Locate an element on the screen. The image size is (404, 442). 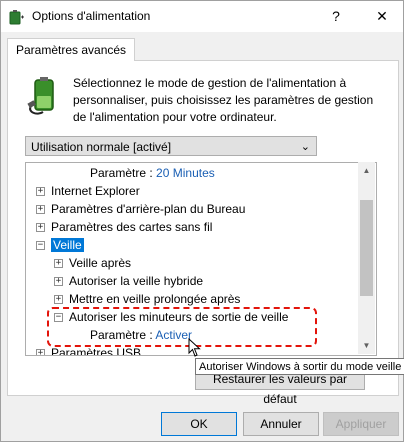
power-options-icon is located at coordinates (16, 17).